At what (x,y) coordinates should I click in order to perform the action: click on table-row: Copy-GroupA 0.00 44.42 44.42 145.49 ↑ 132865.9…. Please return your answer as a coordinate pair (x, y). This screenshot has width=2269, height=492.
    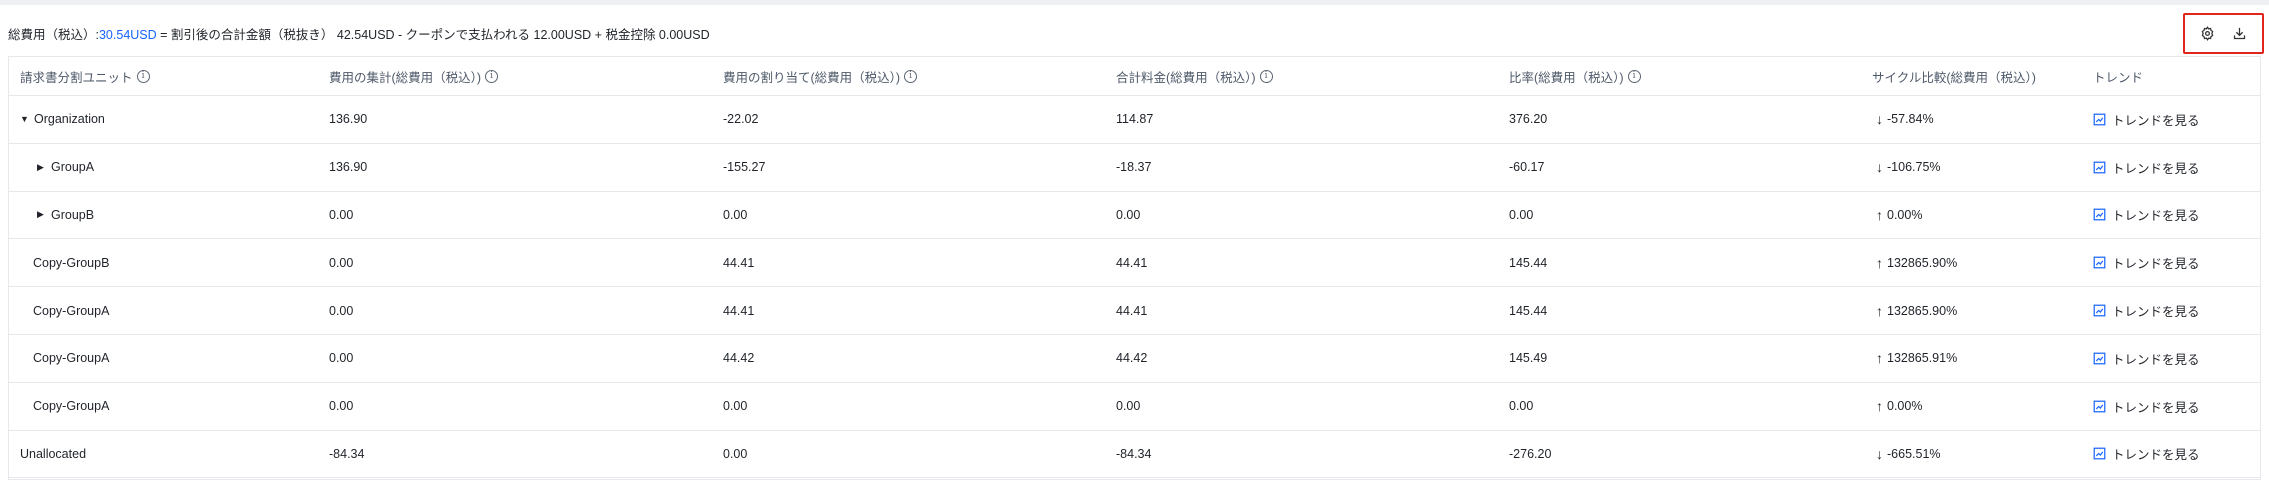
    Looking at the image, I should click on (1134, 359).